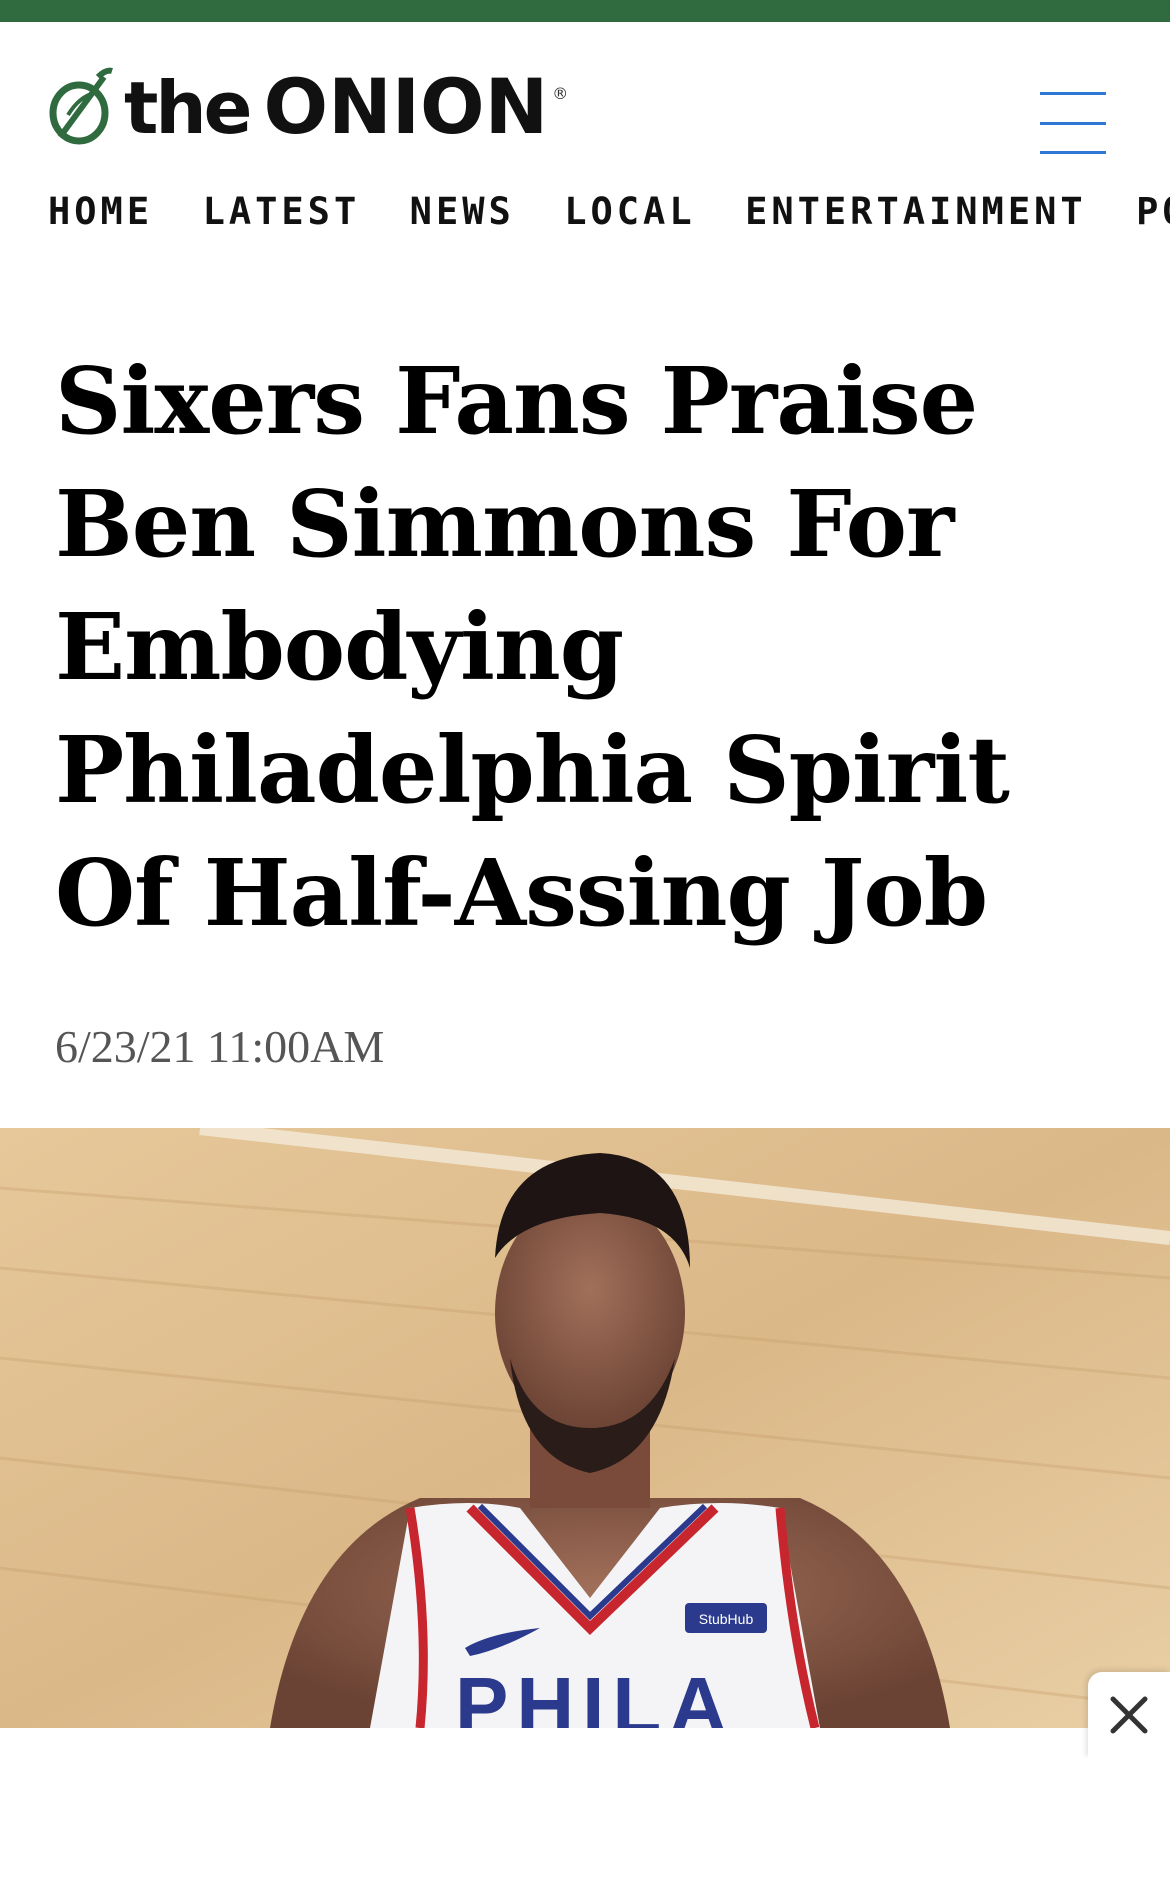 The image size is (1170, 1891). I want to click on headline-line: Embodying, so click(339, 647).